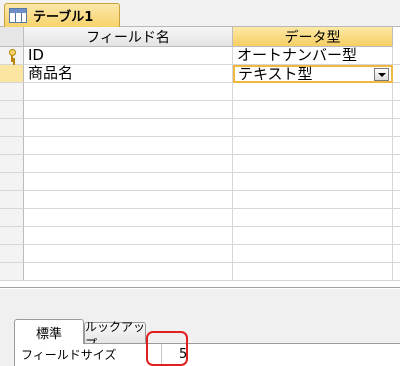  Describe the element at coordinates (49, 331) in the screenshot. I see `tab-standard: 標準` at that location.